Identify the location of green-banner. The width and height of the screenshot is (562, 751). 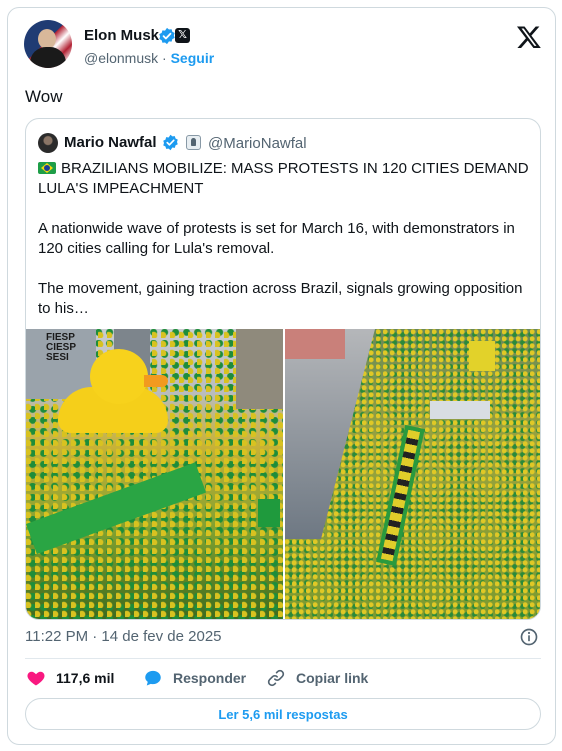
(116, 508).